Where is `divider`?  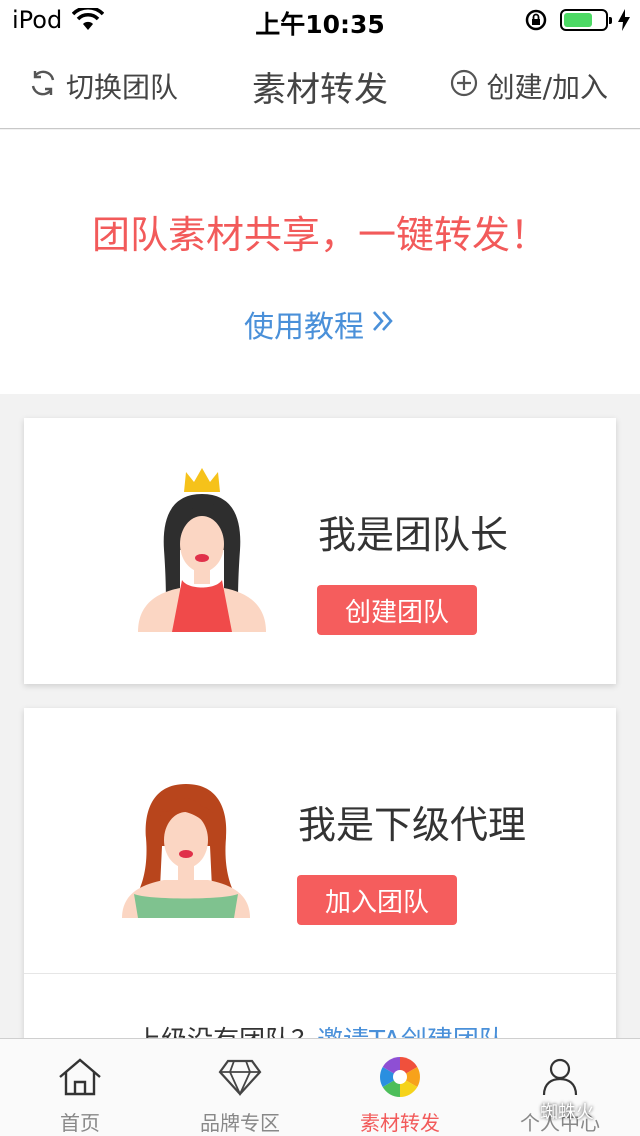 divider is located at coordinates (320, 973).